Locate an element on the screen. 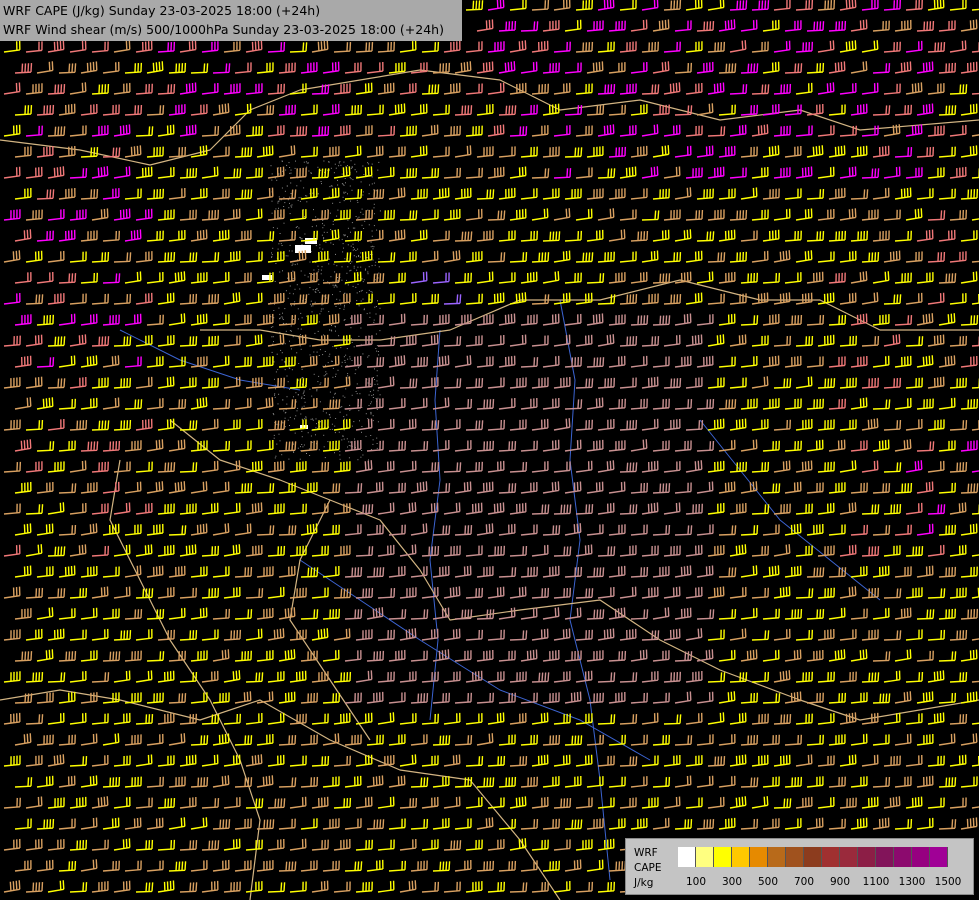 This screenshot has width=979, height=900. legend-model-label: WRF is located at coordinates (646, 853).